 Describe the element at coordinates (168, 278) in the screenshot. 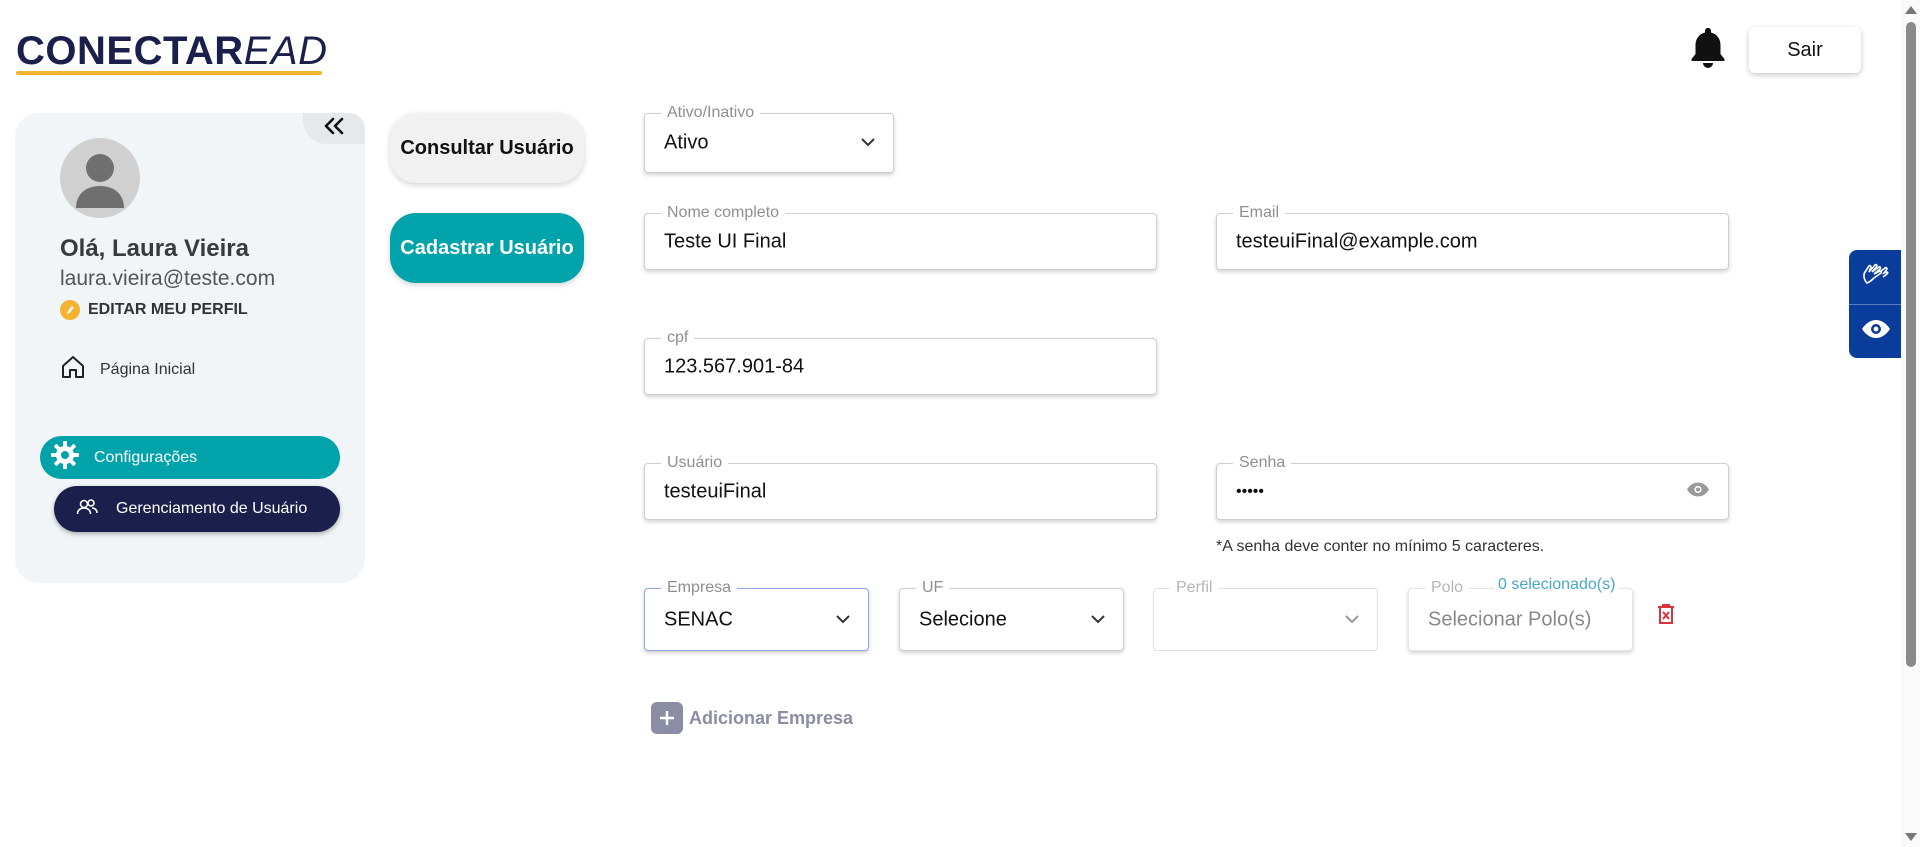

I see `user-email: laura.vieira@teste.com` at that location.